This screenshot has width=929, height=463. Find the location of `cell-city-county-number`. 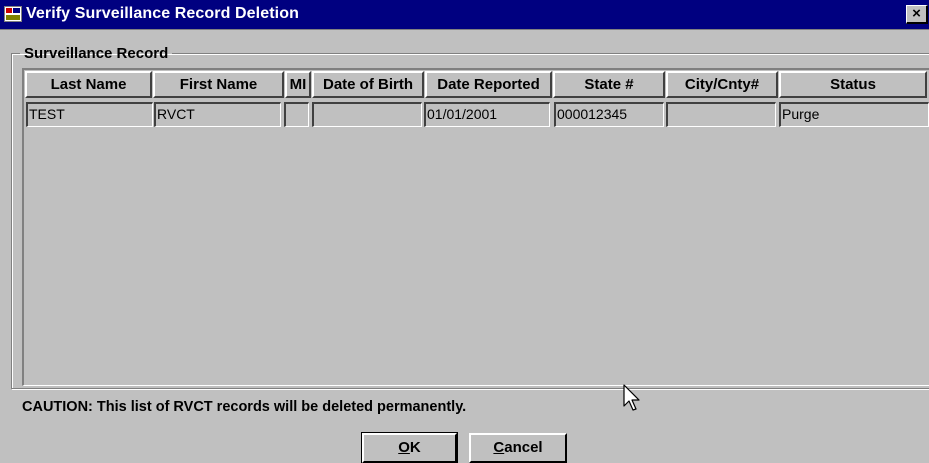

cell-city-county-number is located at coordinates (721, 114).